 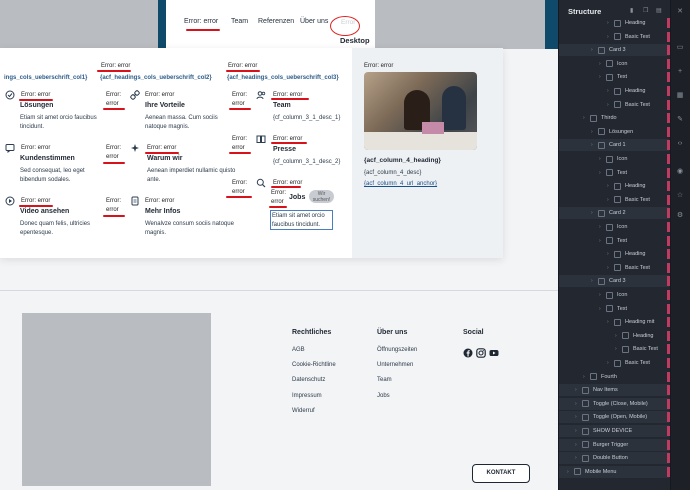 What do you see at coordinates (603, 431) in the screenshot?
I see `tree-item: › SHOW DEVICE` at bounding box center [603, 431].